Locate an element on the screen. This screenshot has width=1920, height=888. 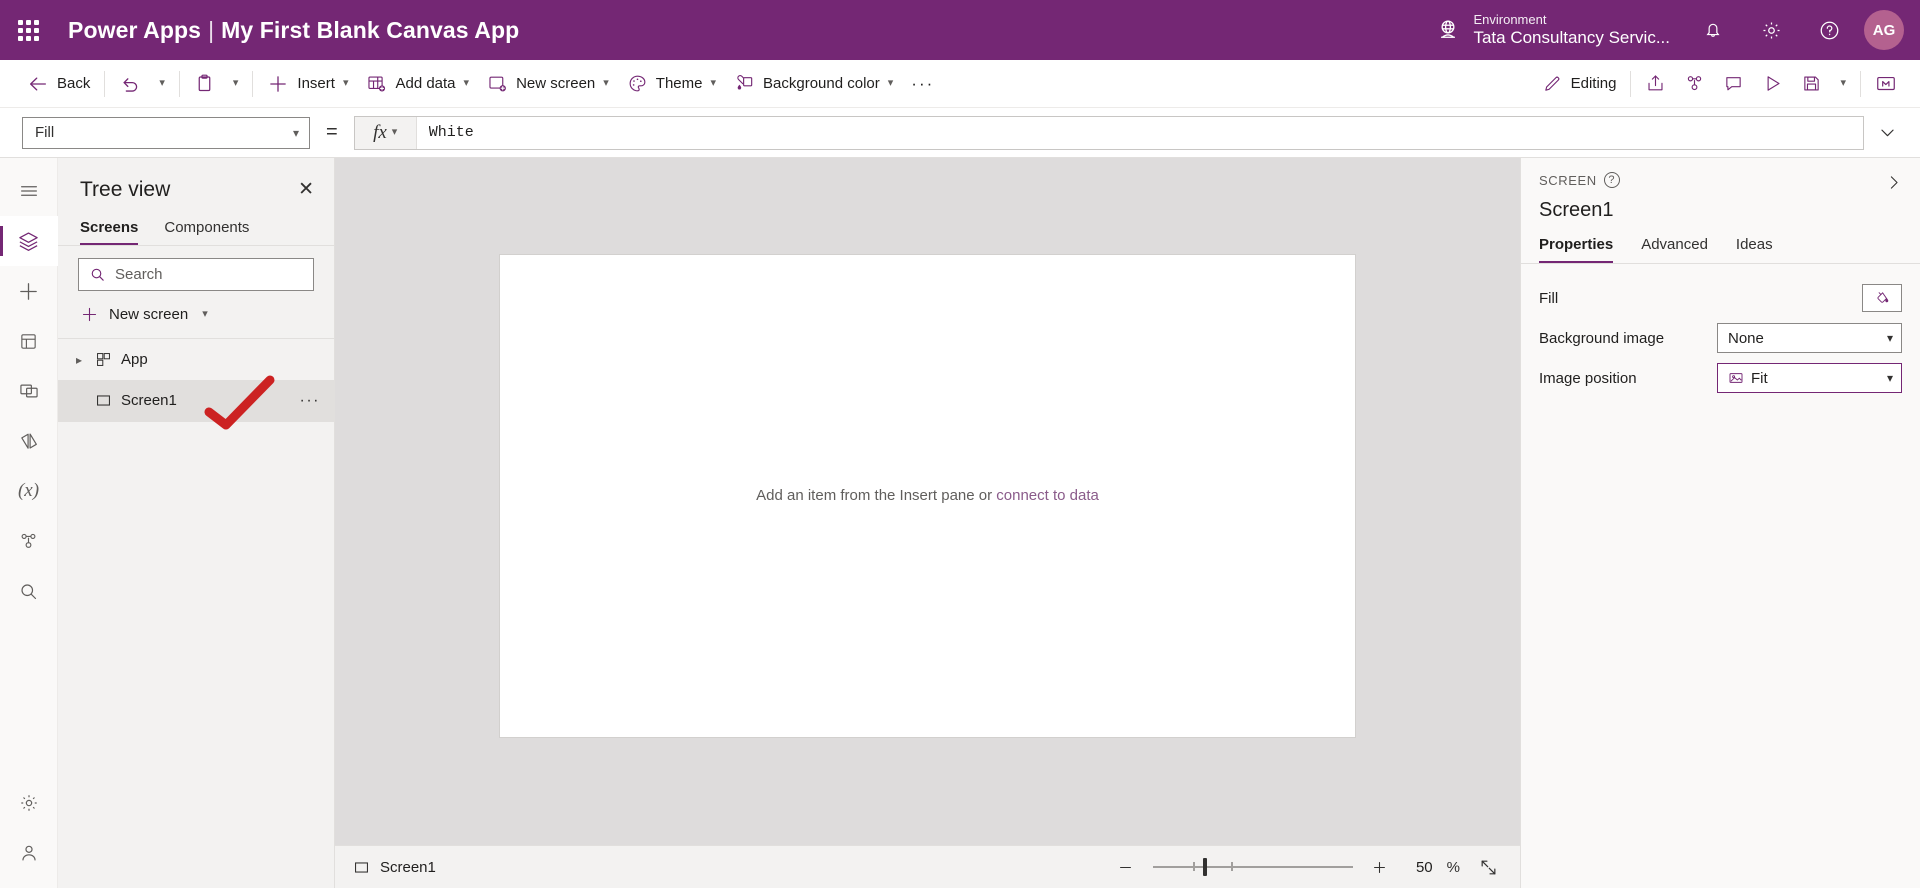
comments-button is located at coordinates (1733, 84).